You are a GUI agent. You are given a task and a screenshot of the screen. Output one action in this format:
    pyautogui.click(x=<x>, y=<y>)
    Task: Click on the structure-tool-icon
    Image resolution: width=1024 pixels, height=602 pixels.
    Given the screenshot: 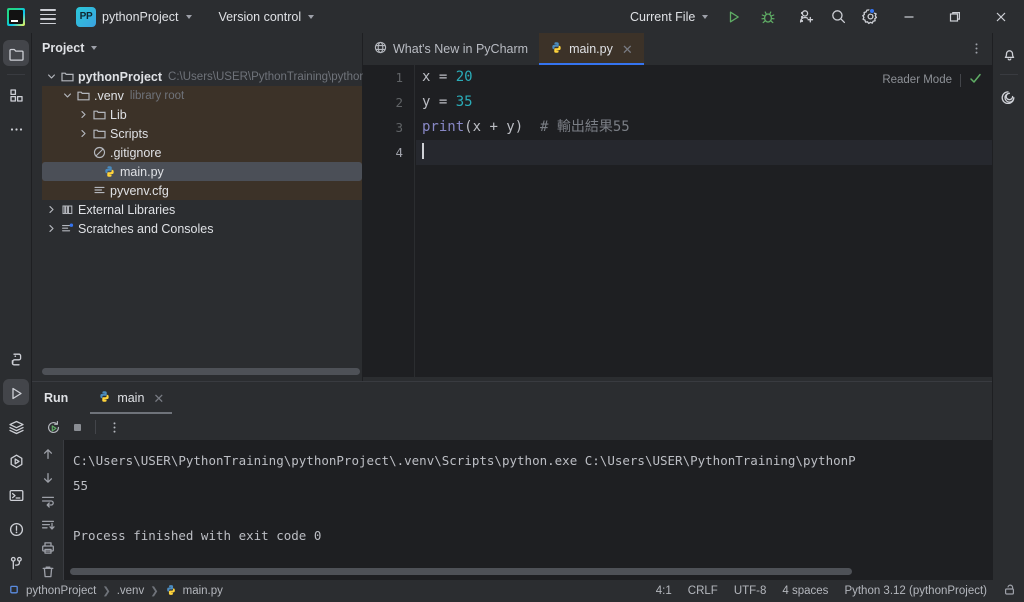 What is the action you would take?
    pyautogui.click(x=16, y=95)
    